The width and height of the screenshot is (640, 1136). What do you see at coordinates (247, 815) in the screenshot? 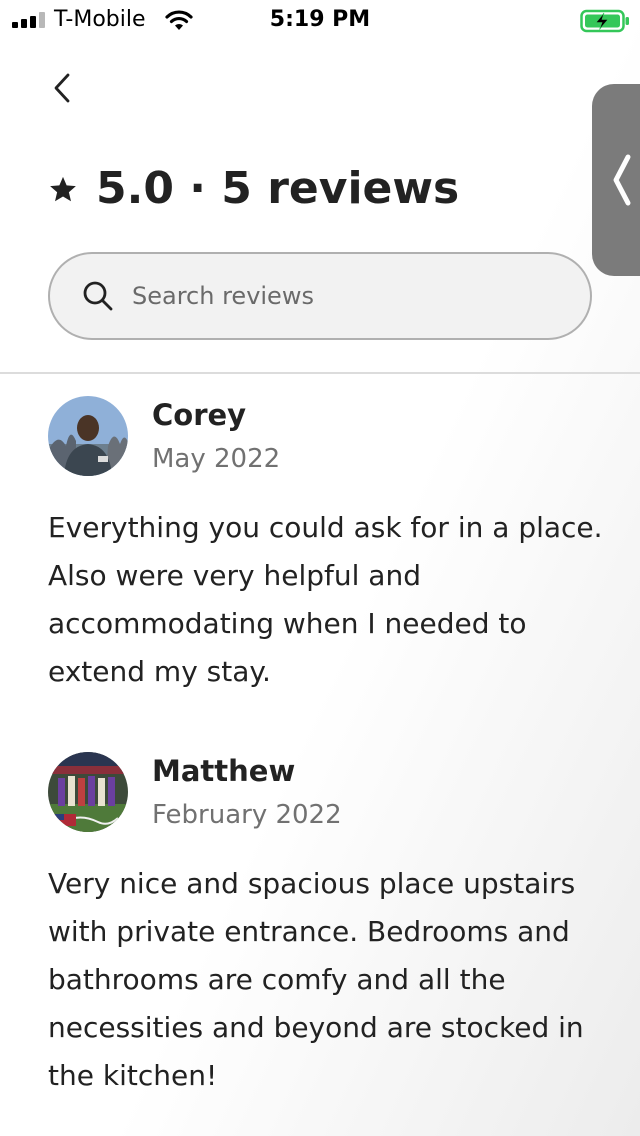
I see `review-date: February 2022` at bounding box center [247, 815].